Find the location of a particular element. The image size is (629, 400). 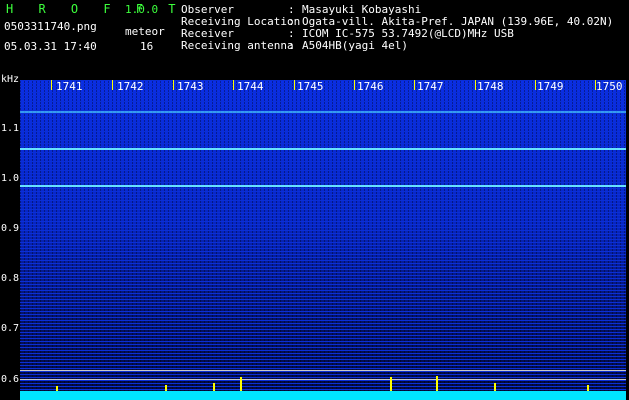

time-label: 1750 is located at coordinates (609, 86).